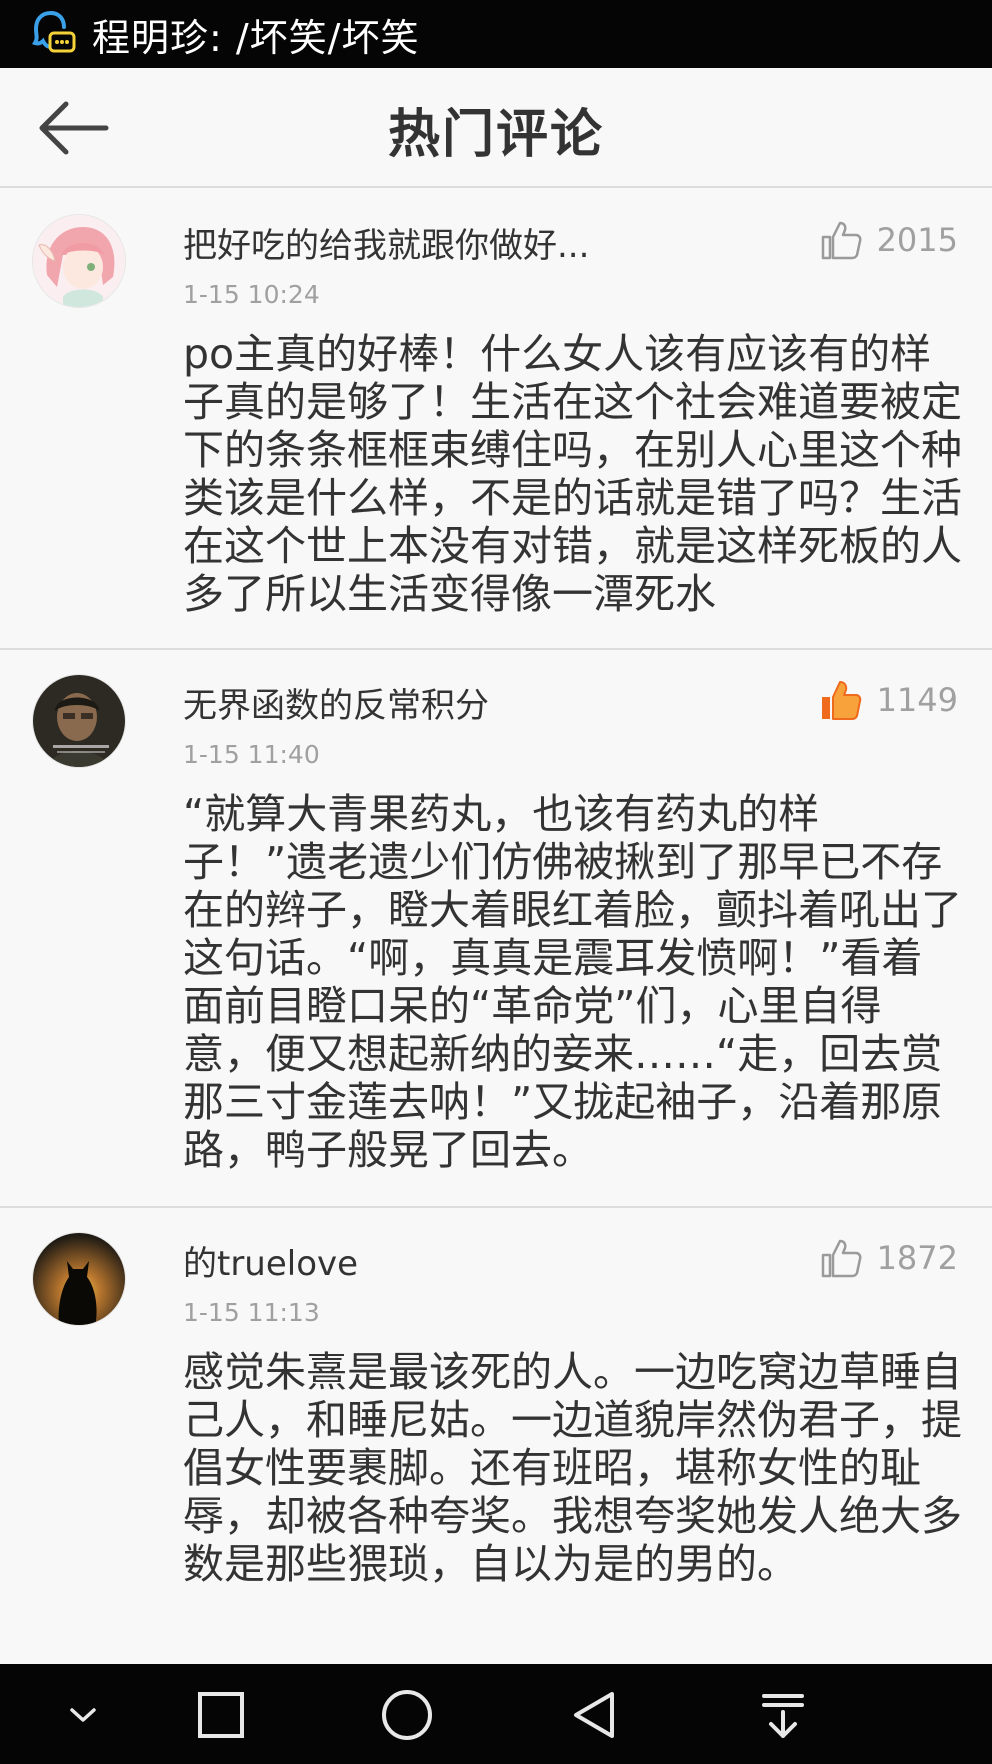 Image resolution: width=992 pixels, height=1764 pixels. Describe the element at coordinates (783, 1715) in the screenshot. I see `notification-pulldown-icon` at that location.